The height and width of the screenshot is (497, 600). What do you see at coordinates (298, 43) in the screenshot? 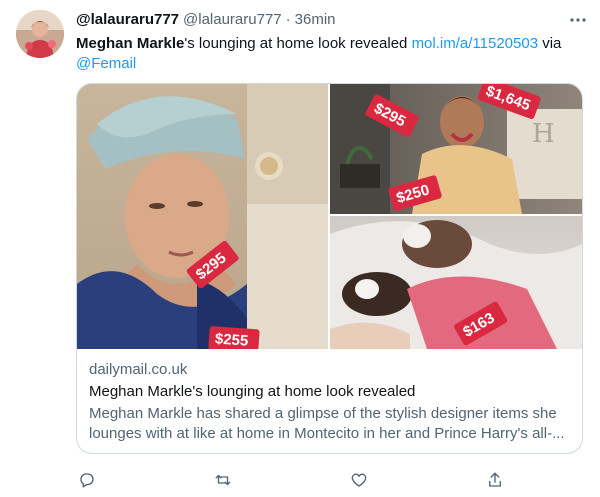
I see `tweet-text-body: 's lounging at home look revealed` at bounding box center [298, 43].